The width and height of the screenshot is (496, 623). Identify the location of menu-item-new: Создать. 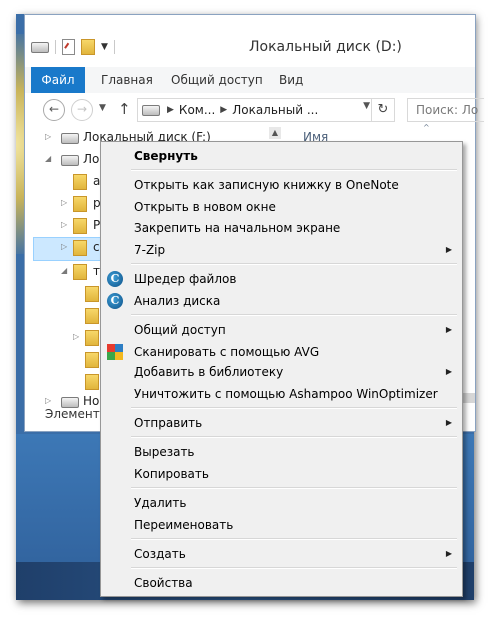
(160, 554).